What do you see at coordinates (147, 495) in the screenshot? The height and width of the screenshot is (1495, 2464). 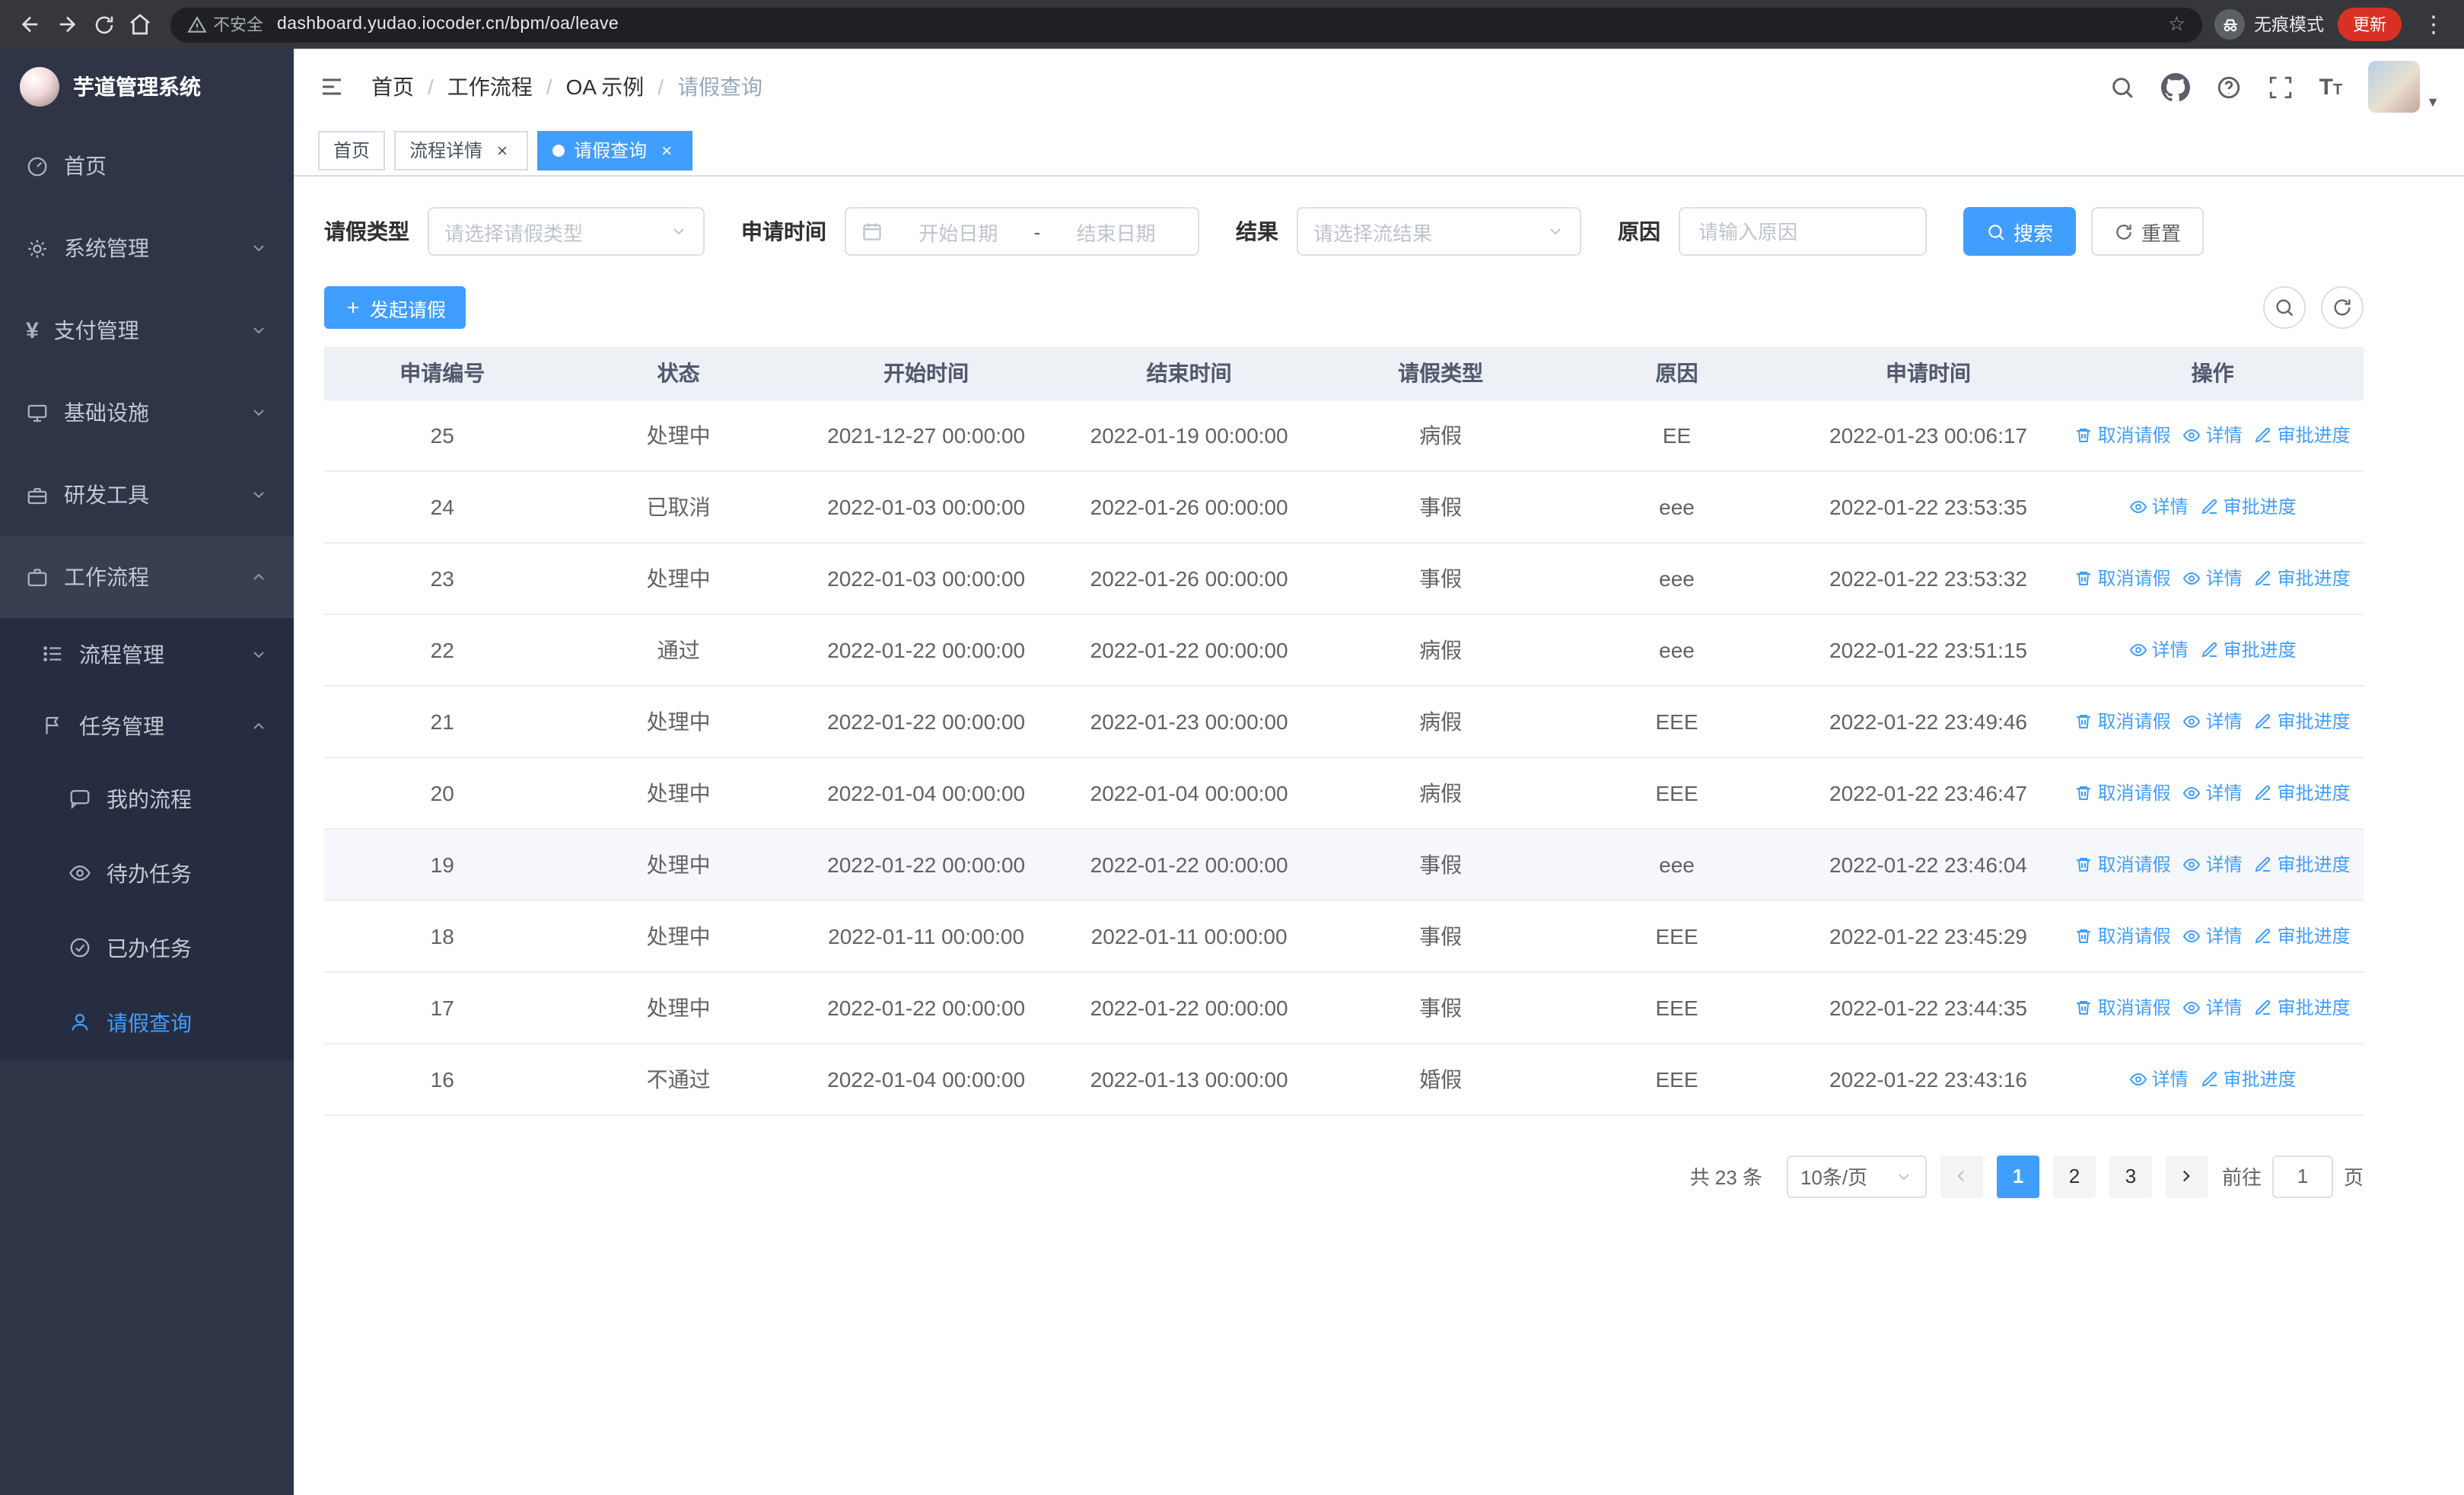 I see `sidebar-item-devtools: 研发工具` at bounding box center [147, 495].